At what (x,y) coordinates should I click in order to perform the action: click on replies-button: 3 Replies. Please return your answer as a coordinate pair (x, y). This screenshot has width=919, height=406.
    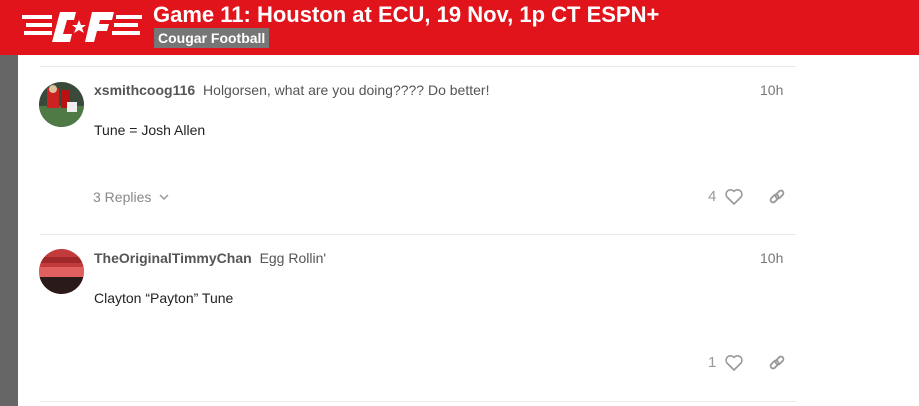
    Looking at the image, I should click on (131, 197).